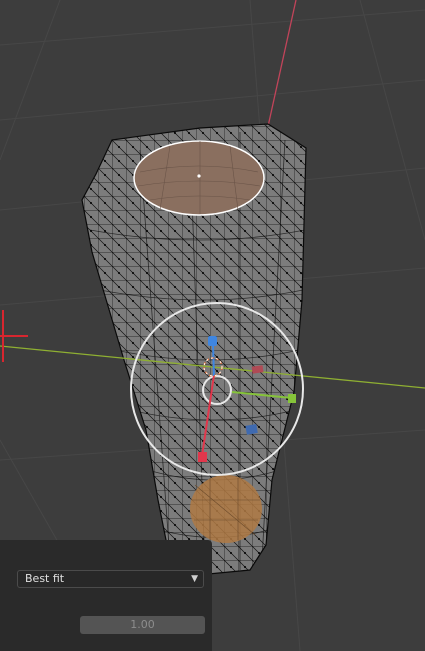  What do you see at coordinates (14, 336) in the screenshot?
I see `3d-cursor-icon` at bounding box center [14, 336].